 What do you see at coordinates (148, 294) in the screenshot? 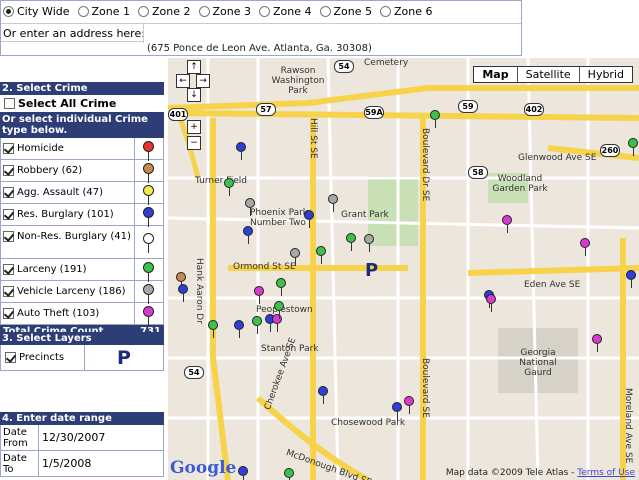
I see `pin-gray-icon` at bounding box center [148, 294].